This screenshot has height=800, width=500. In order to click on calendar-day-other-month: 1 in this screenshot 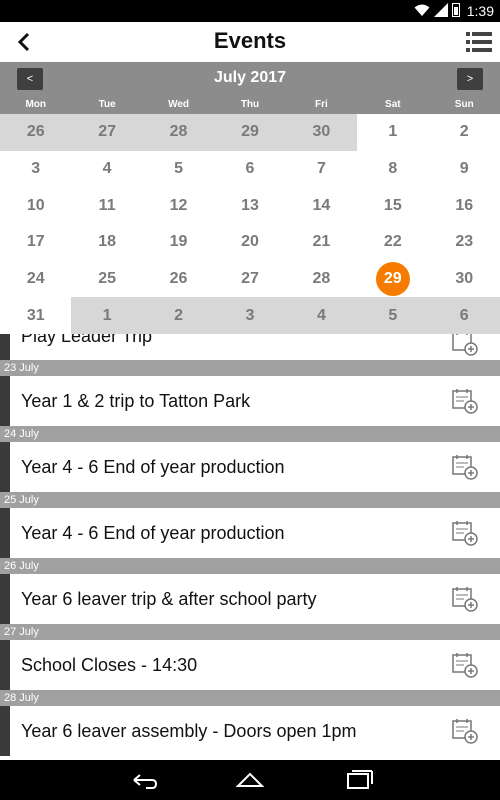, I will do `click(107, 316)`.